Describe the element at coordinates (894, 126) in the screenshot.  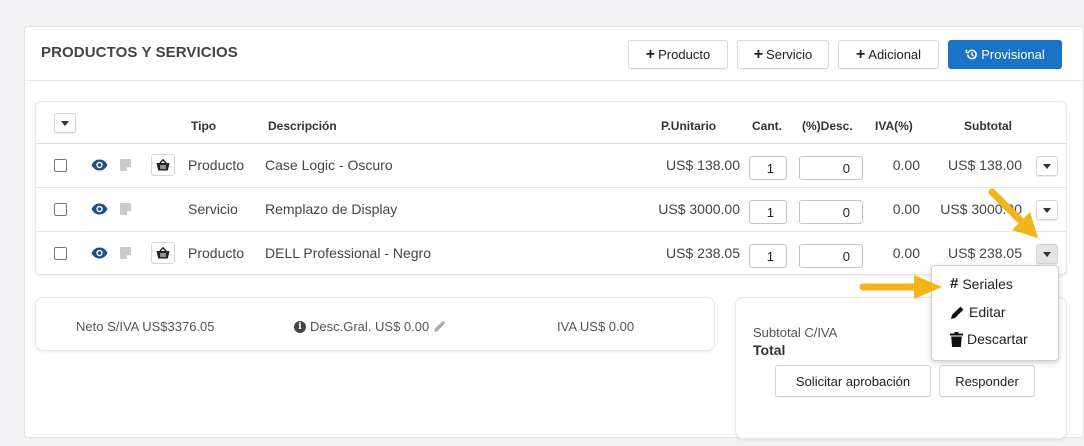
I see `col-iva: IVA(%)` at that location.